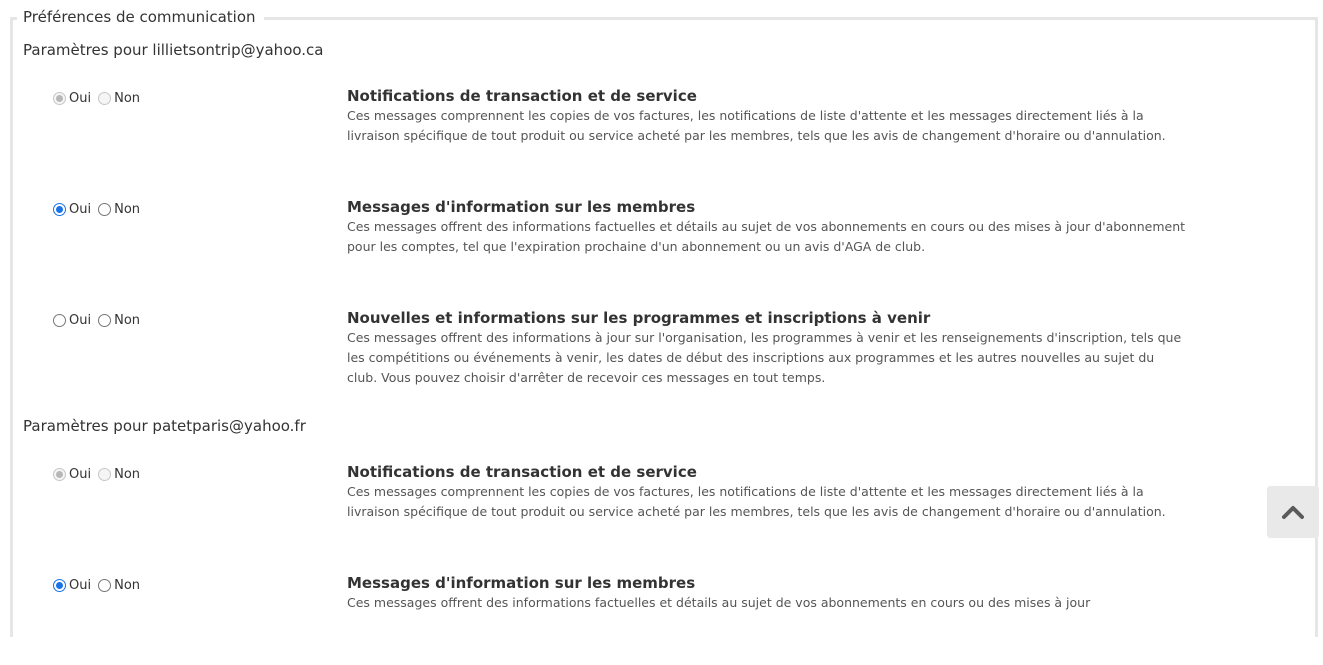 The width and height of the screenshot is (1323, 665). Describe the element at coordinates (173, 50) in the screenshot. I see `account-settings-label: Paramètres pour lillietsontrip@yahoo.ca` at that location.